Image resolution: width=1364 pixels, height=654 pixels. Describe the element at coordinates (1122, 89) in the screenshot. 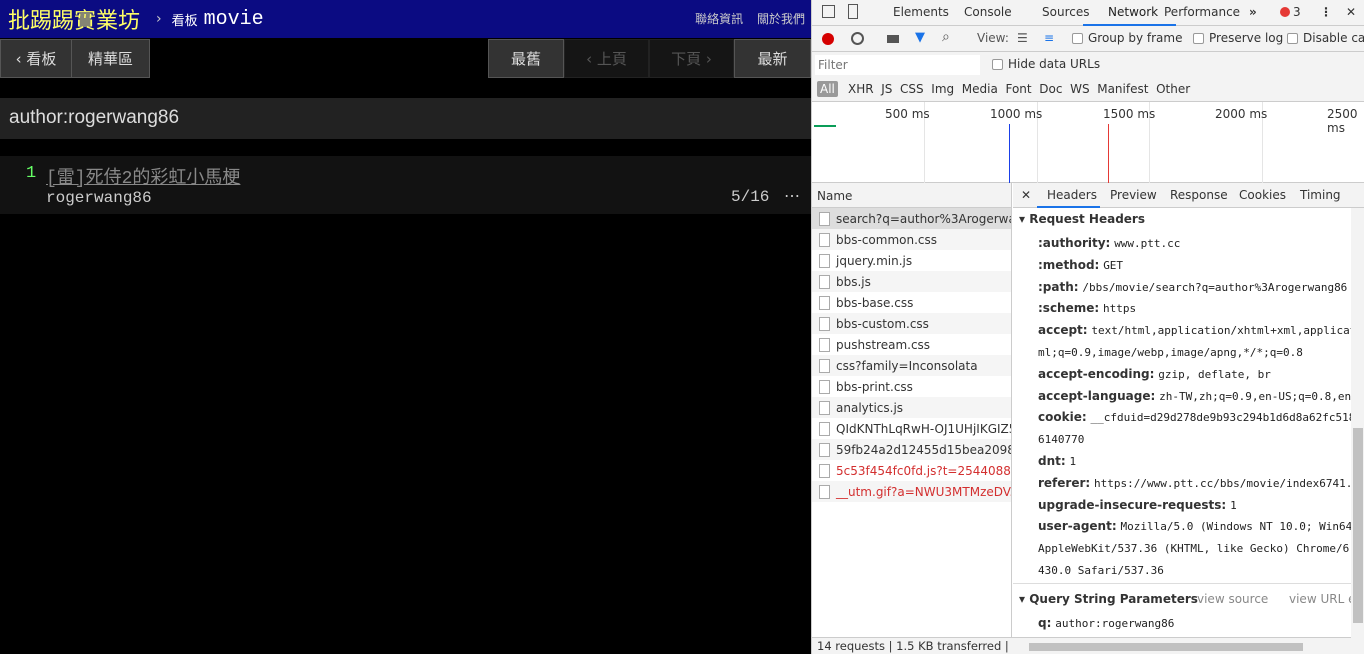

I see `type-manifest: Manifest` at that location.